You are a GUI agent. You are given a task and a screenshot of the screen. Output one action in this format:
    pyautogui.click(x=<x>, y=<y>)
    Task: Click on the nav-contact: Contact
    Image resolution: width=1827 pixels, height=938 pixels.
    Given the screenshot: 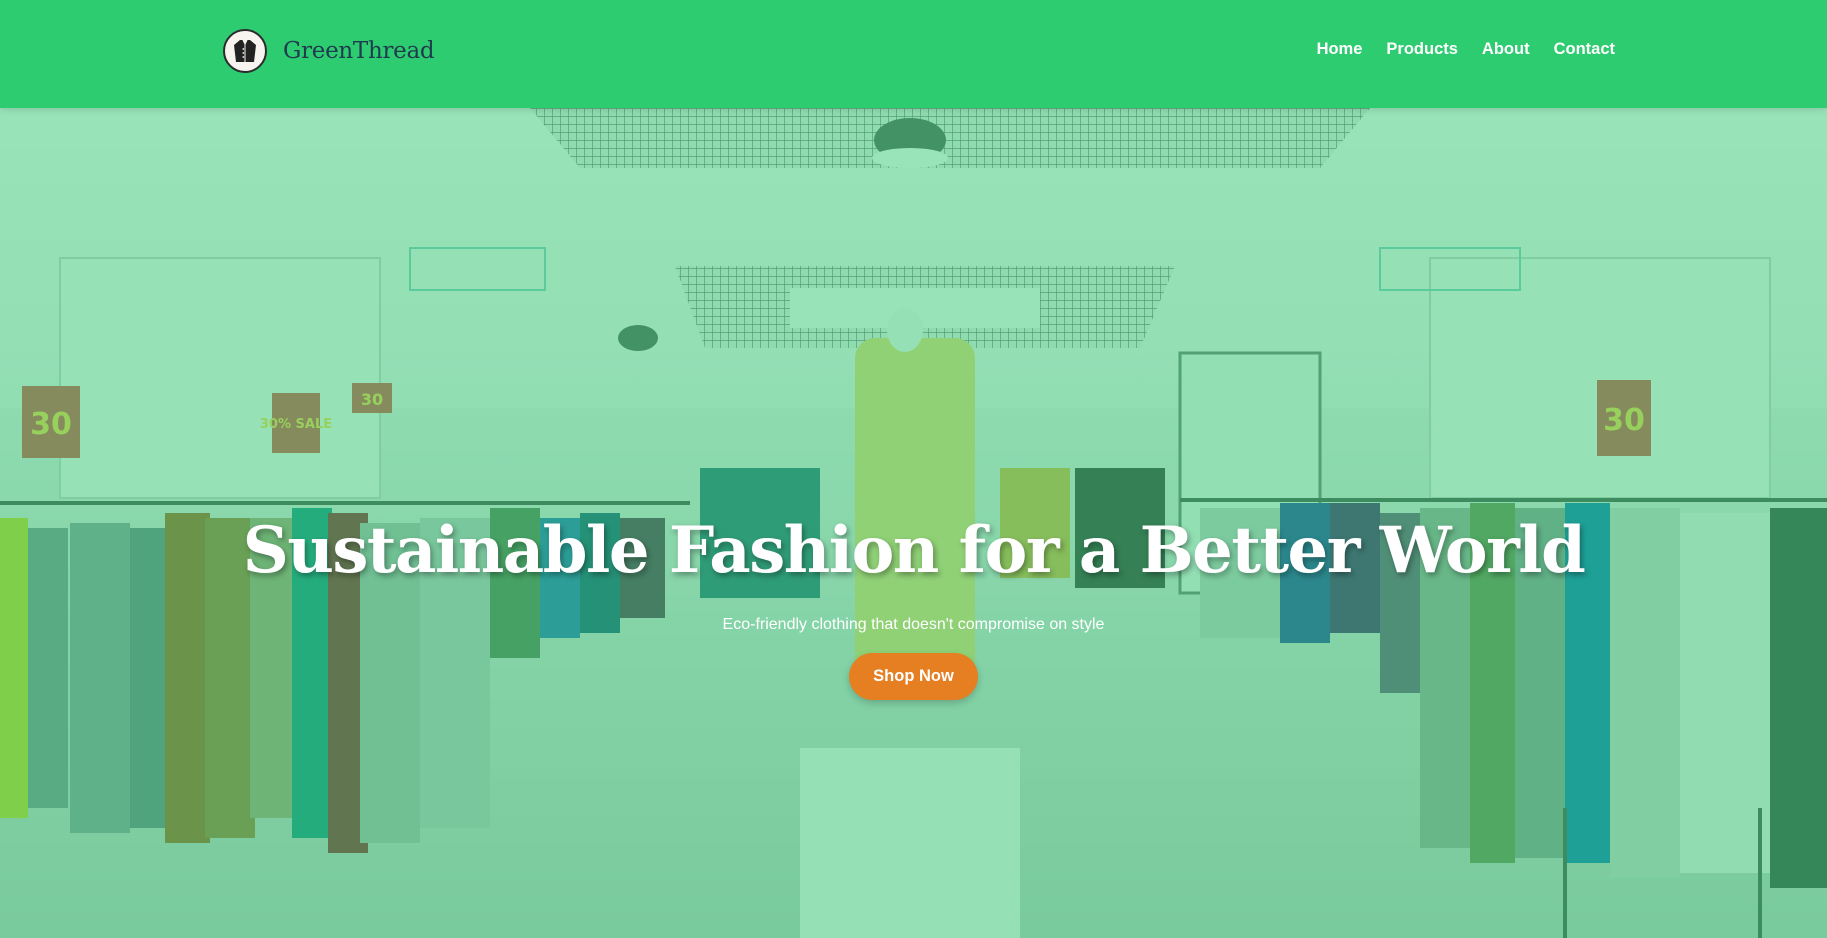 What is the action you would take?
    pyautogui.click(x=1584, y=49)
    